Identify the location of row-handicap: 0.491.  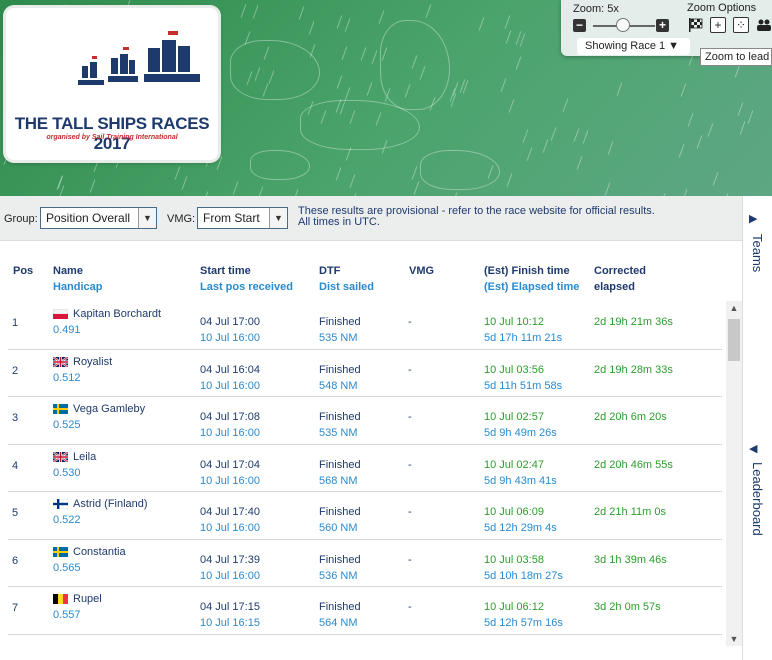
(67, 330).